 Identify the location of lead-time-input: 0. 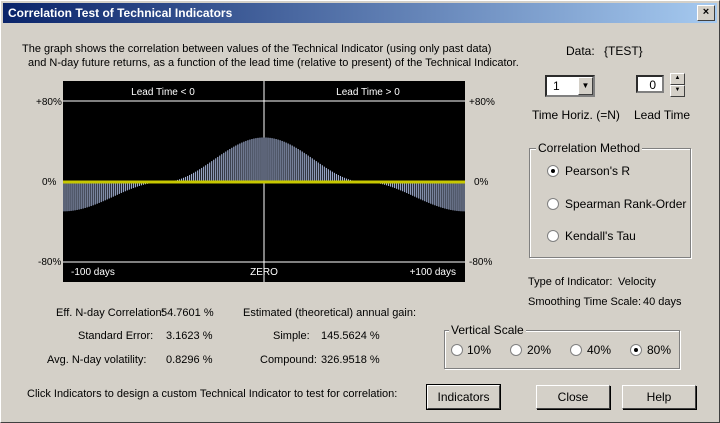
(650, 84).